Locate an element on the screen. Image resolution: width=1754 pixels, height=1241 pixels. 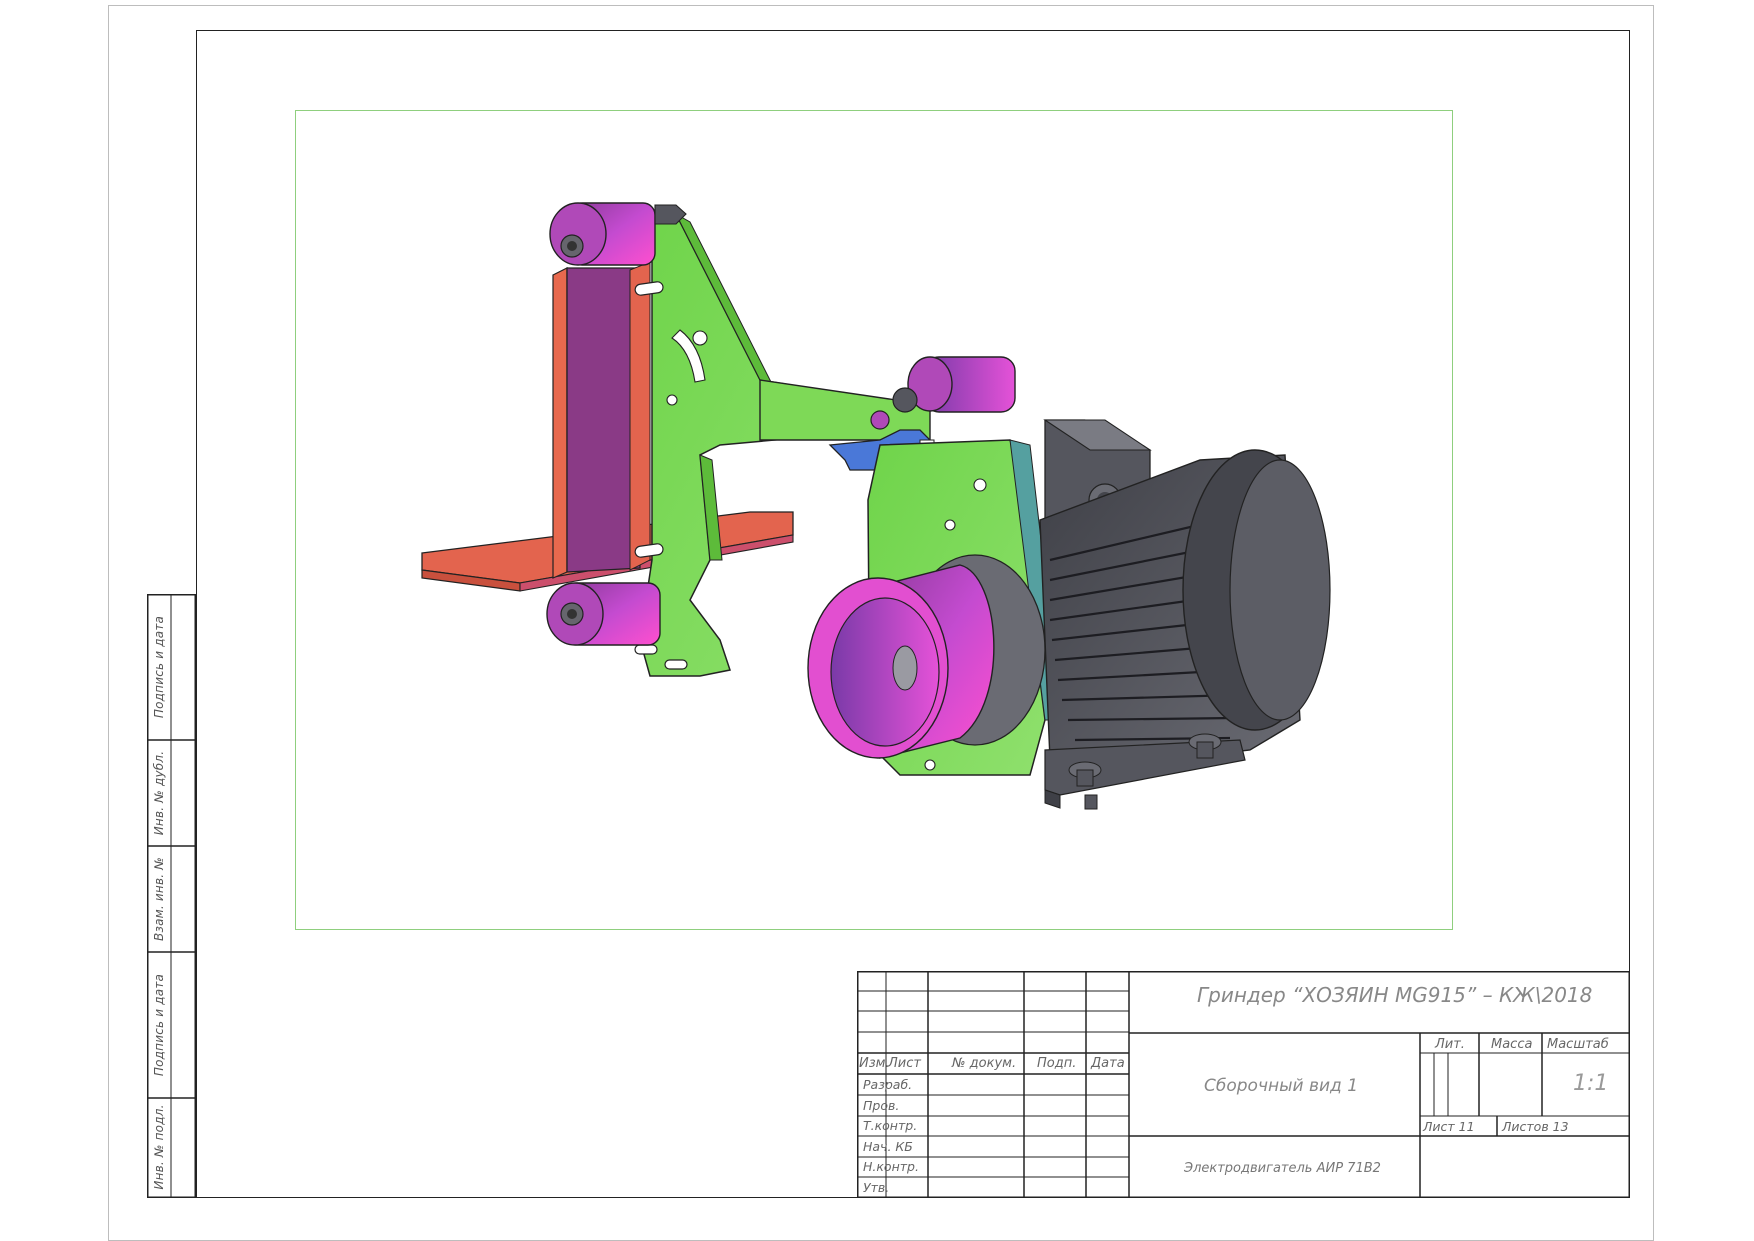
scale-value: 1:1 is located at coordinates (1591, 1083).